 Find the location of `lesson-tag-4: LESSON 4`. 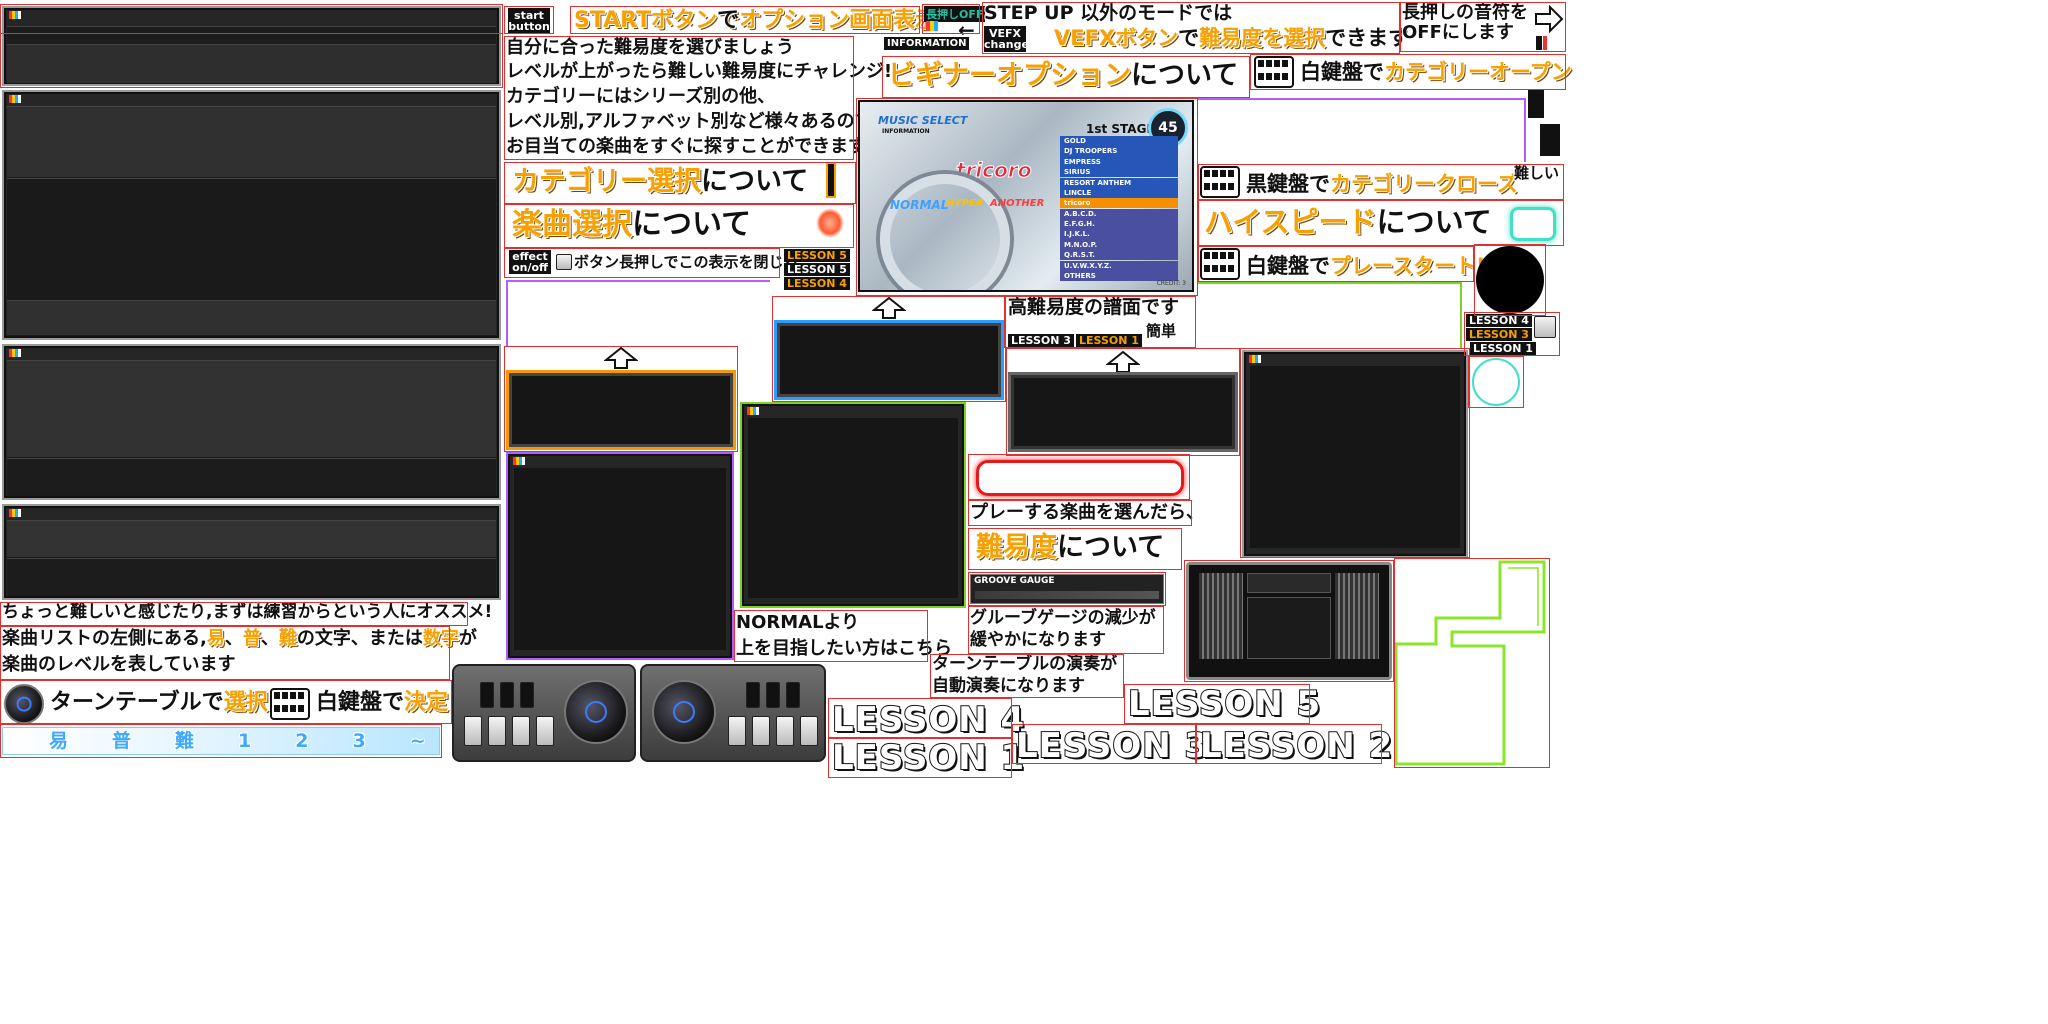

lesson-tag-4: LESSON 4 is located at coordinates (817, 283).